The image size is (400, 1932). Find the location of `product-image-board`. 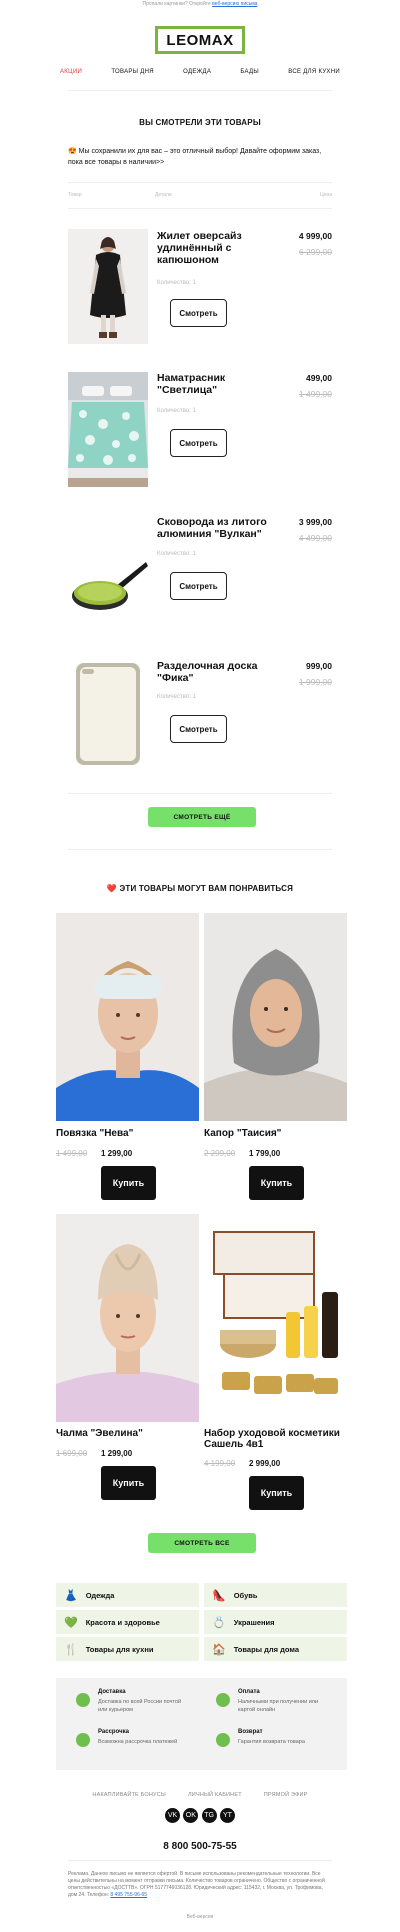

product-image-board is located at coordinates (108, 714).